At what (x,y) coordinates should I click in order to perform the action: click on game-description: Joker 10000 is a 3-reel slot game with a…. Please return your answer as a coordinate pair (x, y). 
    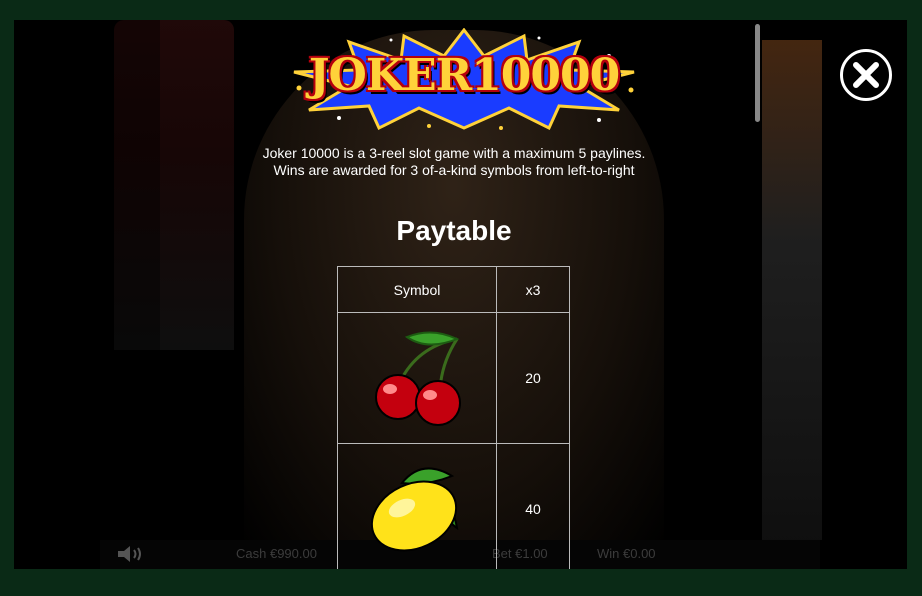
    Looking at the image, I should click on (454, 162).